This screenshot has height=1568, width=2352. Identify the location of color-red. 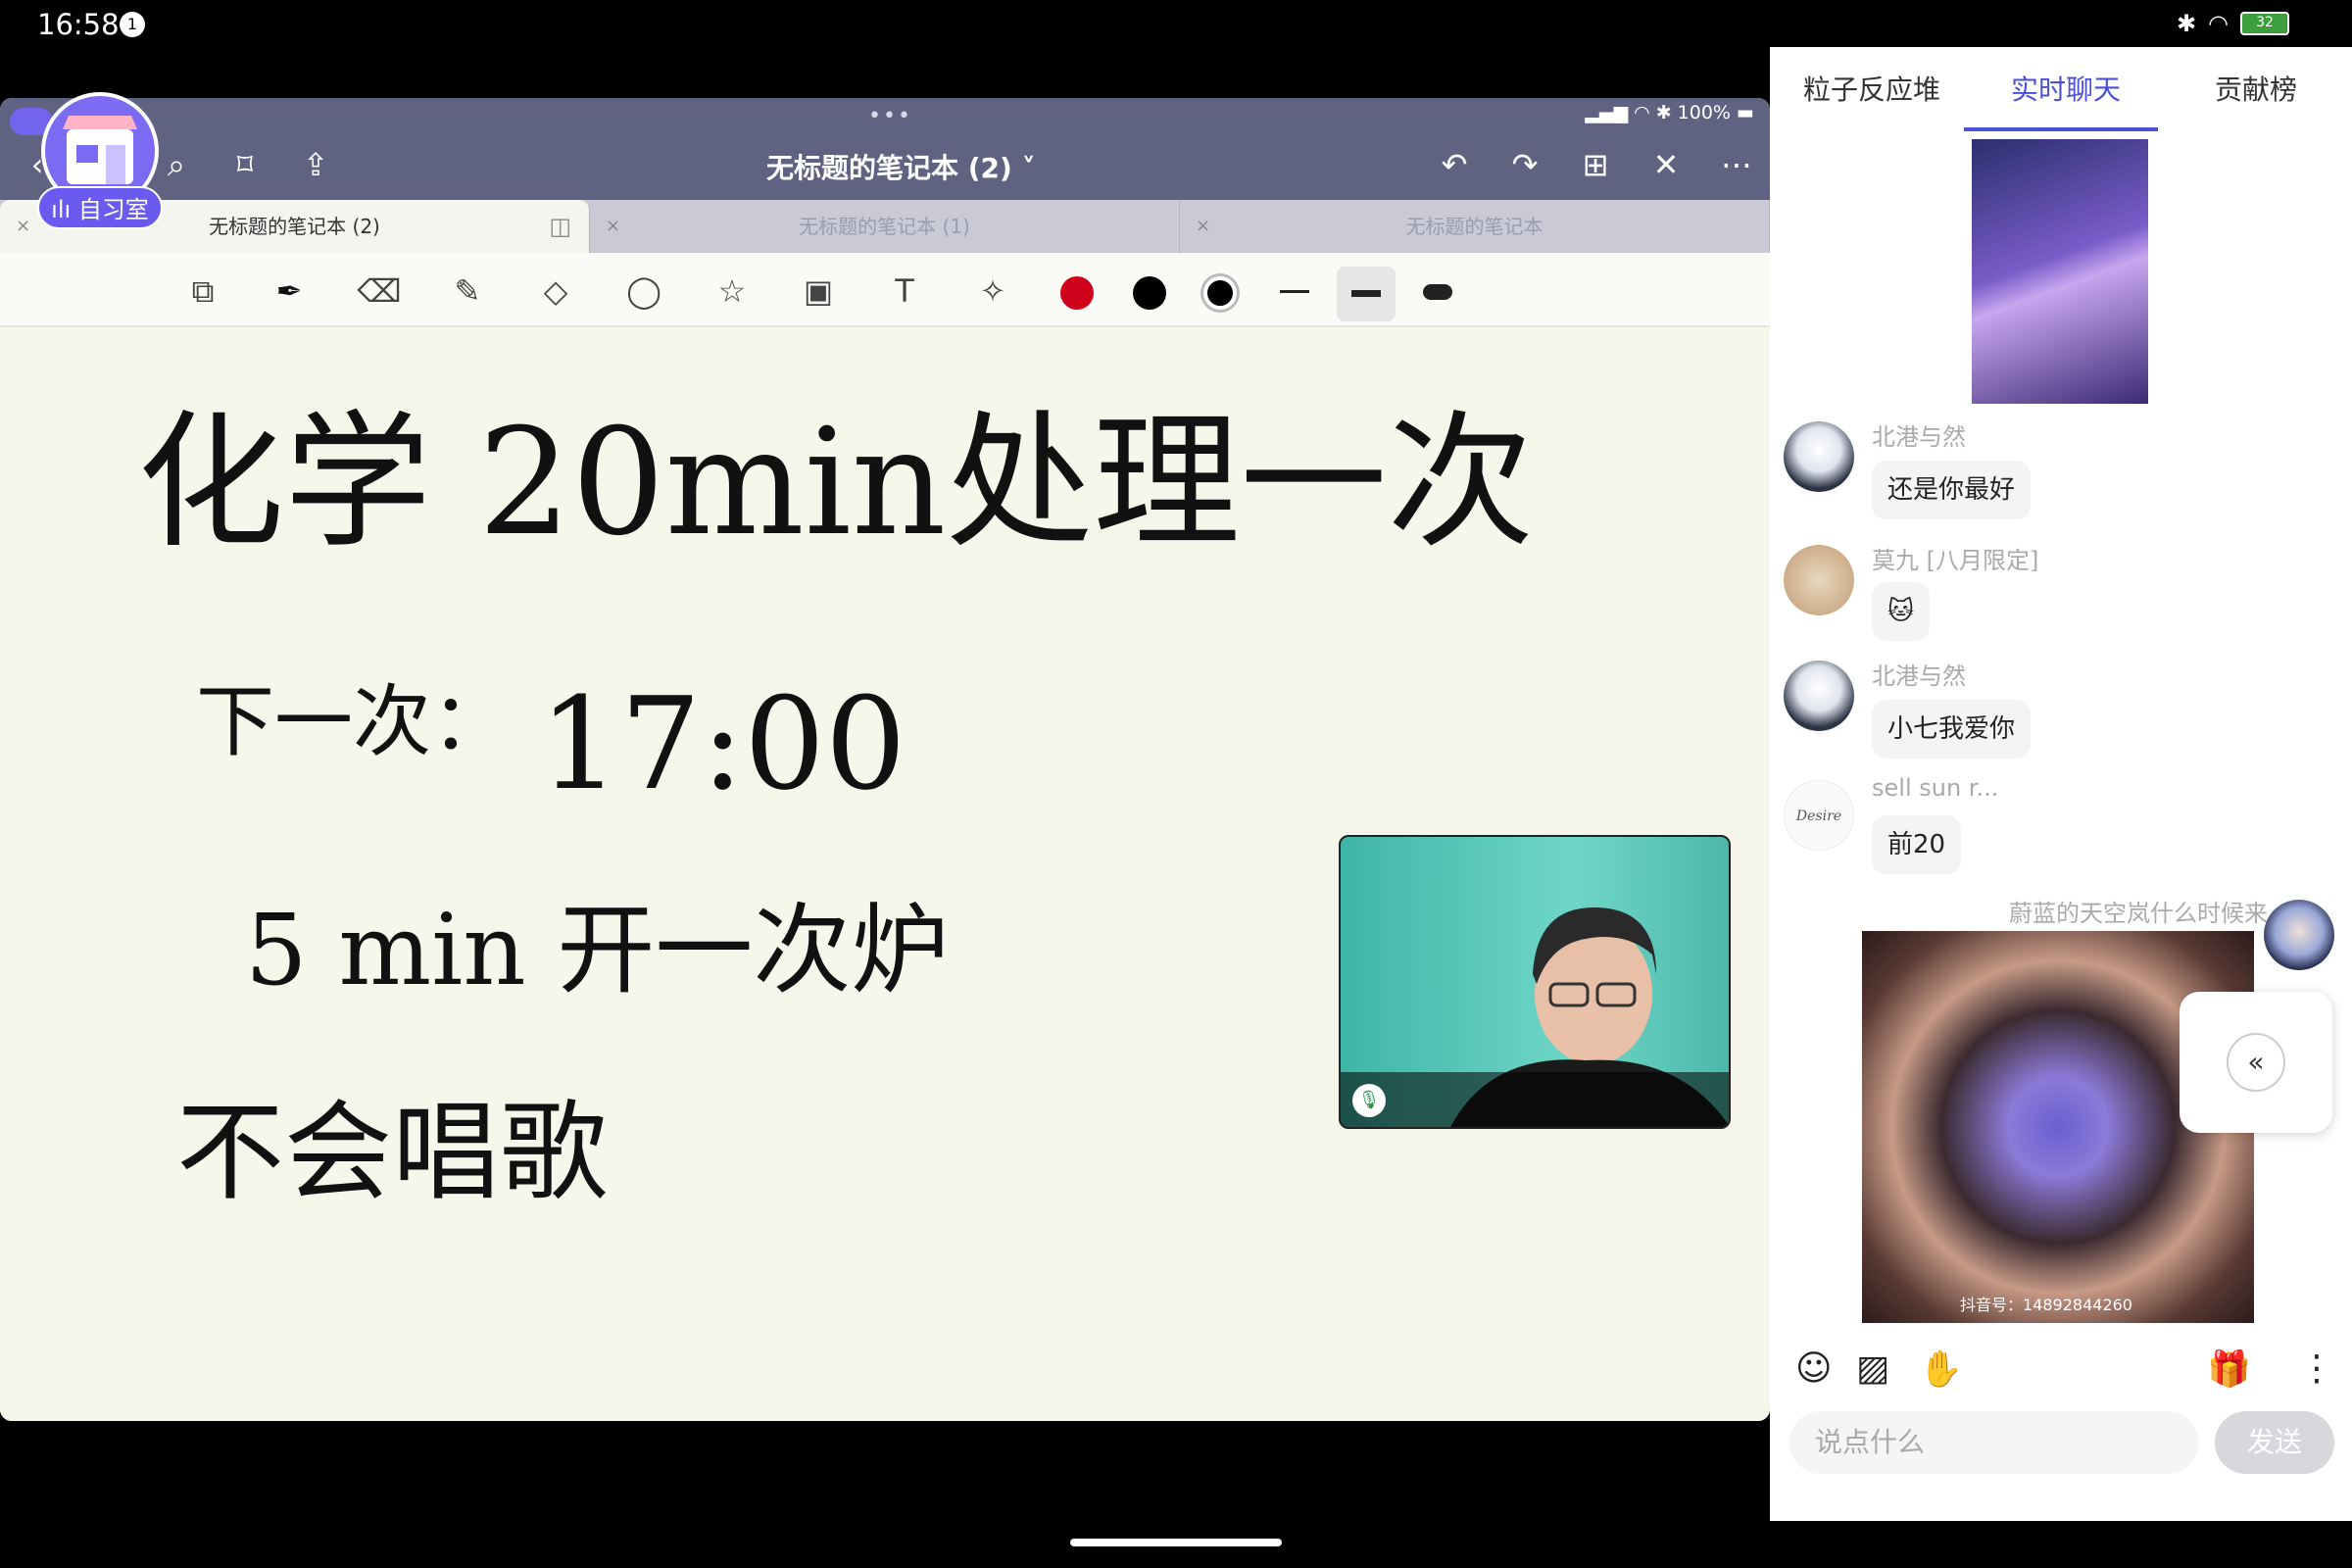
(1077, 293).